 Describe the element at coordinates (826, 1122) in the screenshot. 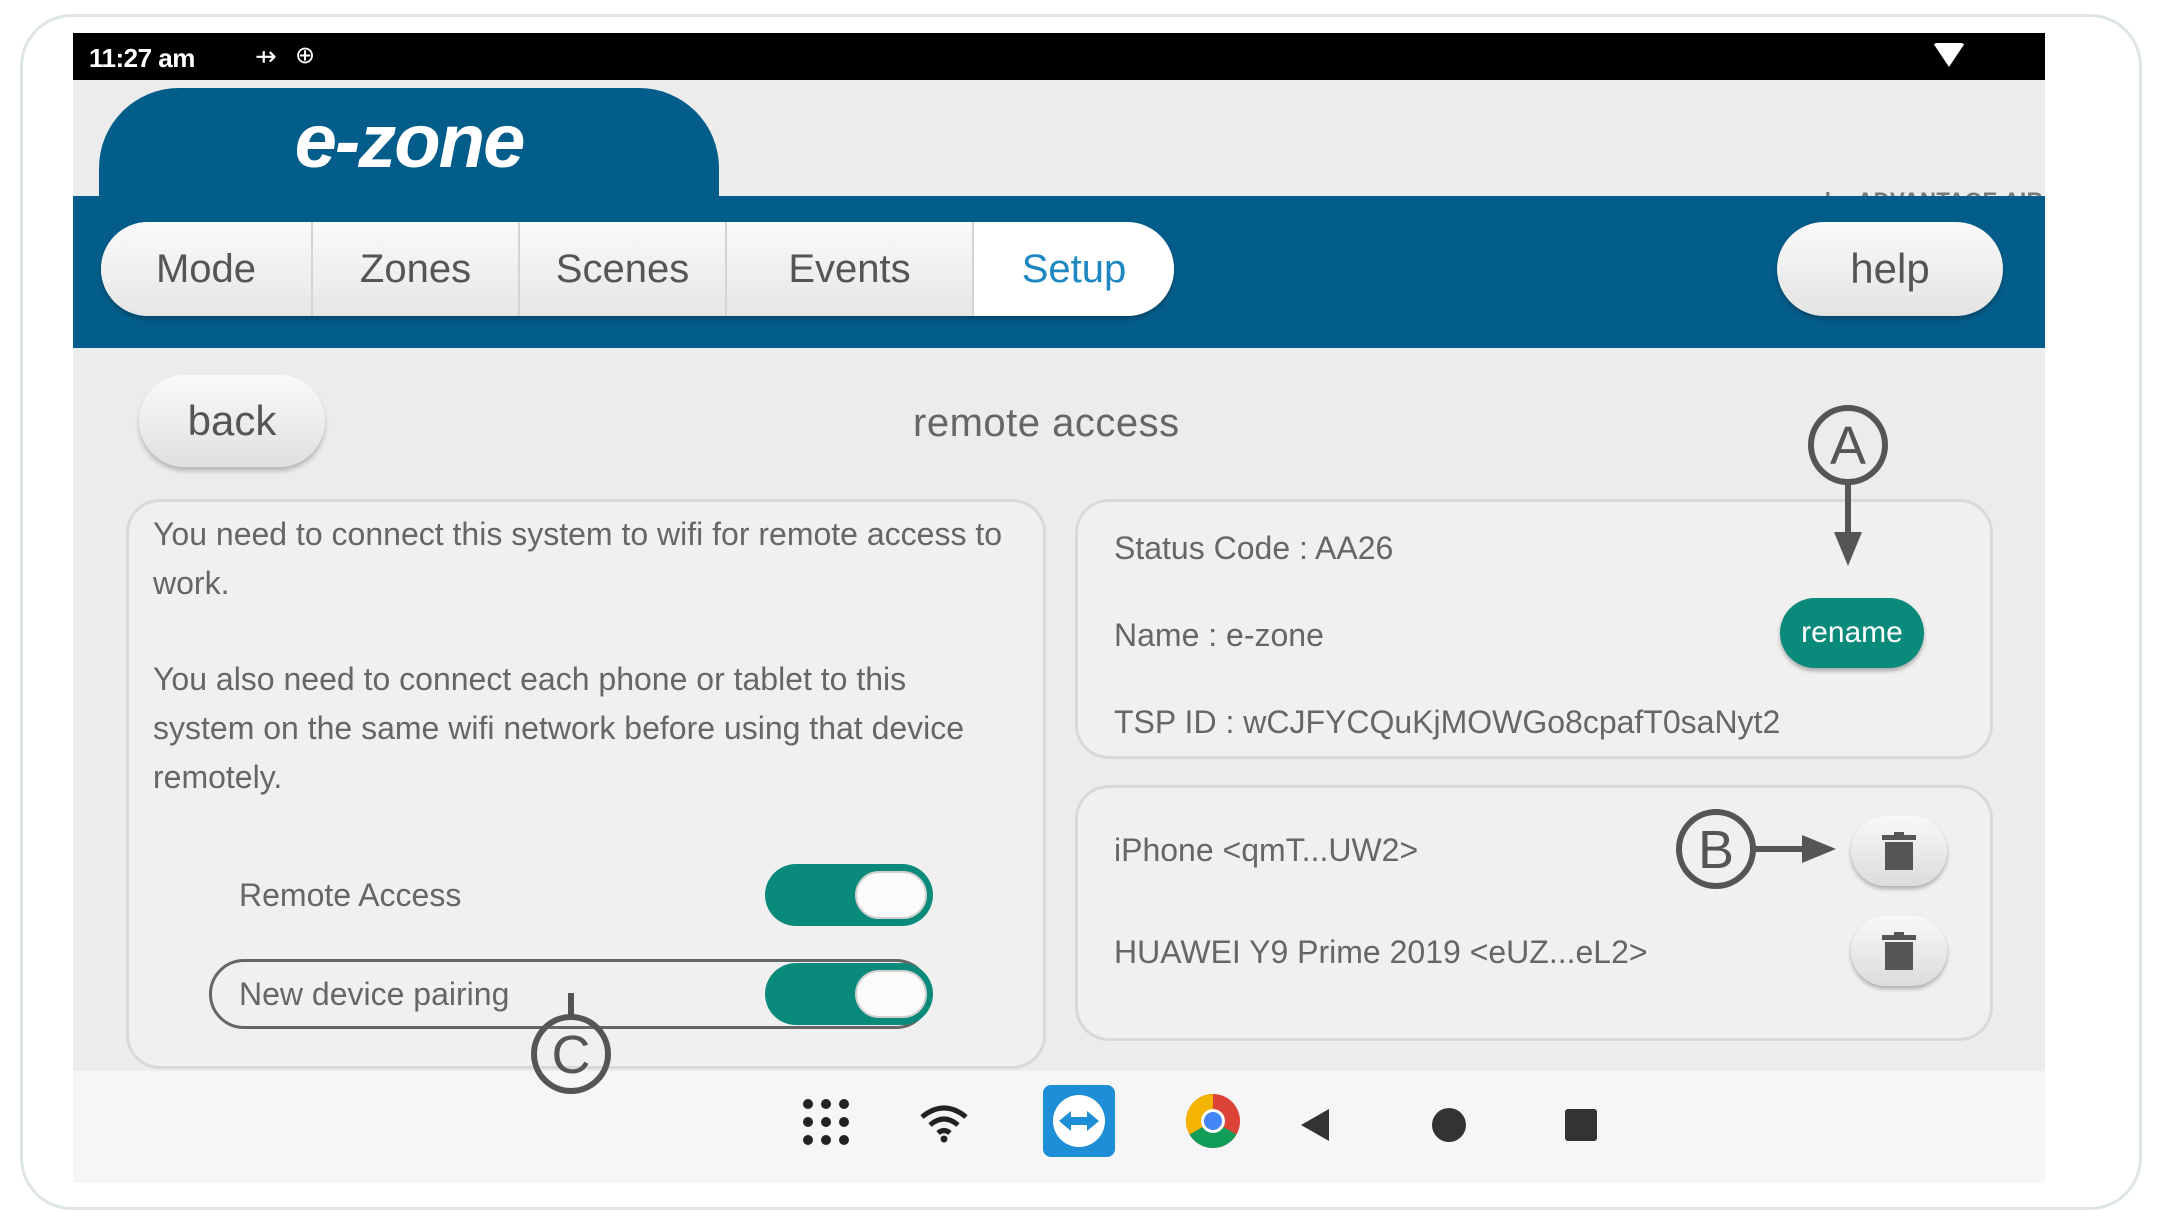

I see `apps-grid-icon` at that location.